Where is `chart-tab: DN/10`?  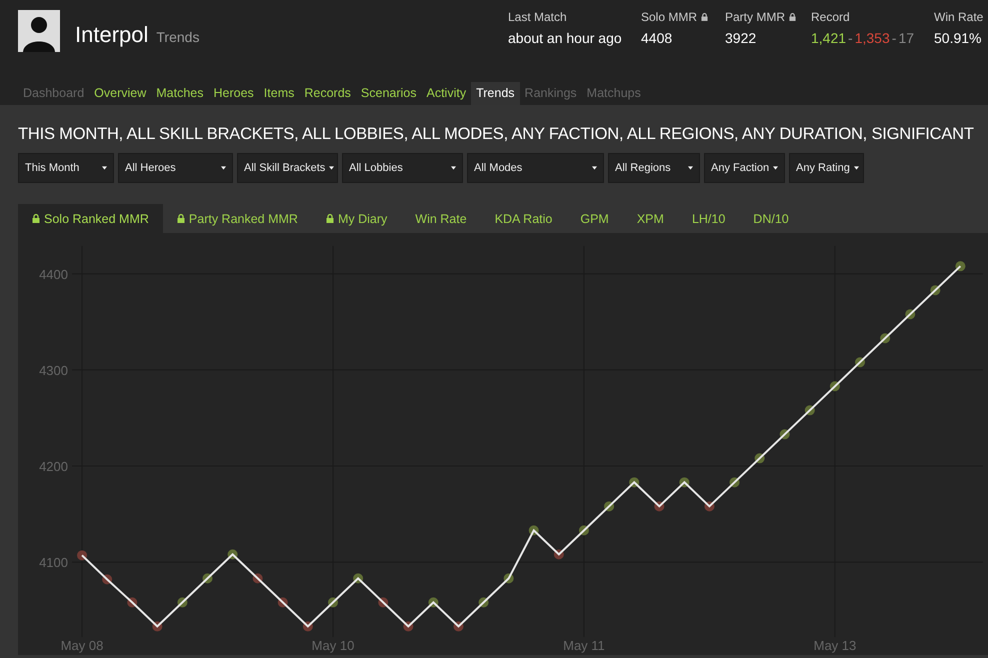
chart-tab: DN/10 is located at coordinates (771, 218).